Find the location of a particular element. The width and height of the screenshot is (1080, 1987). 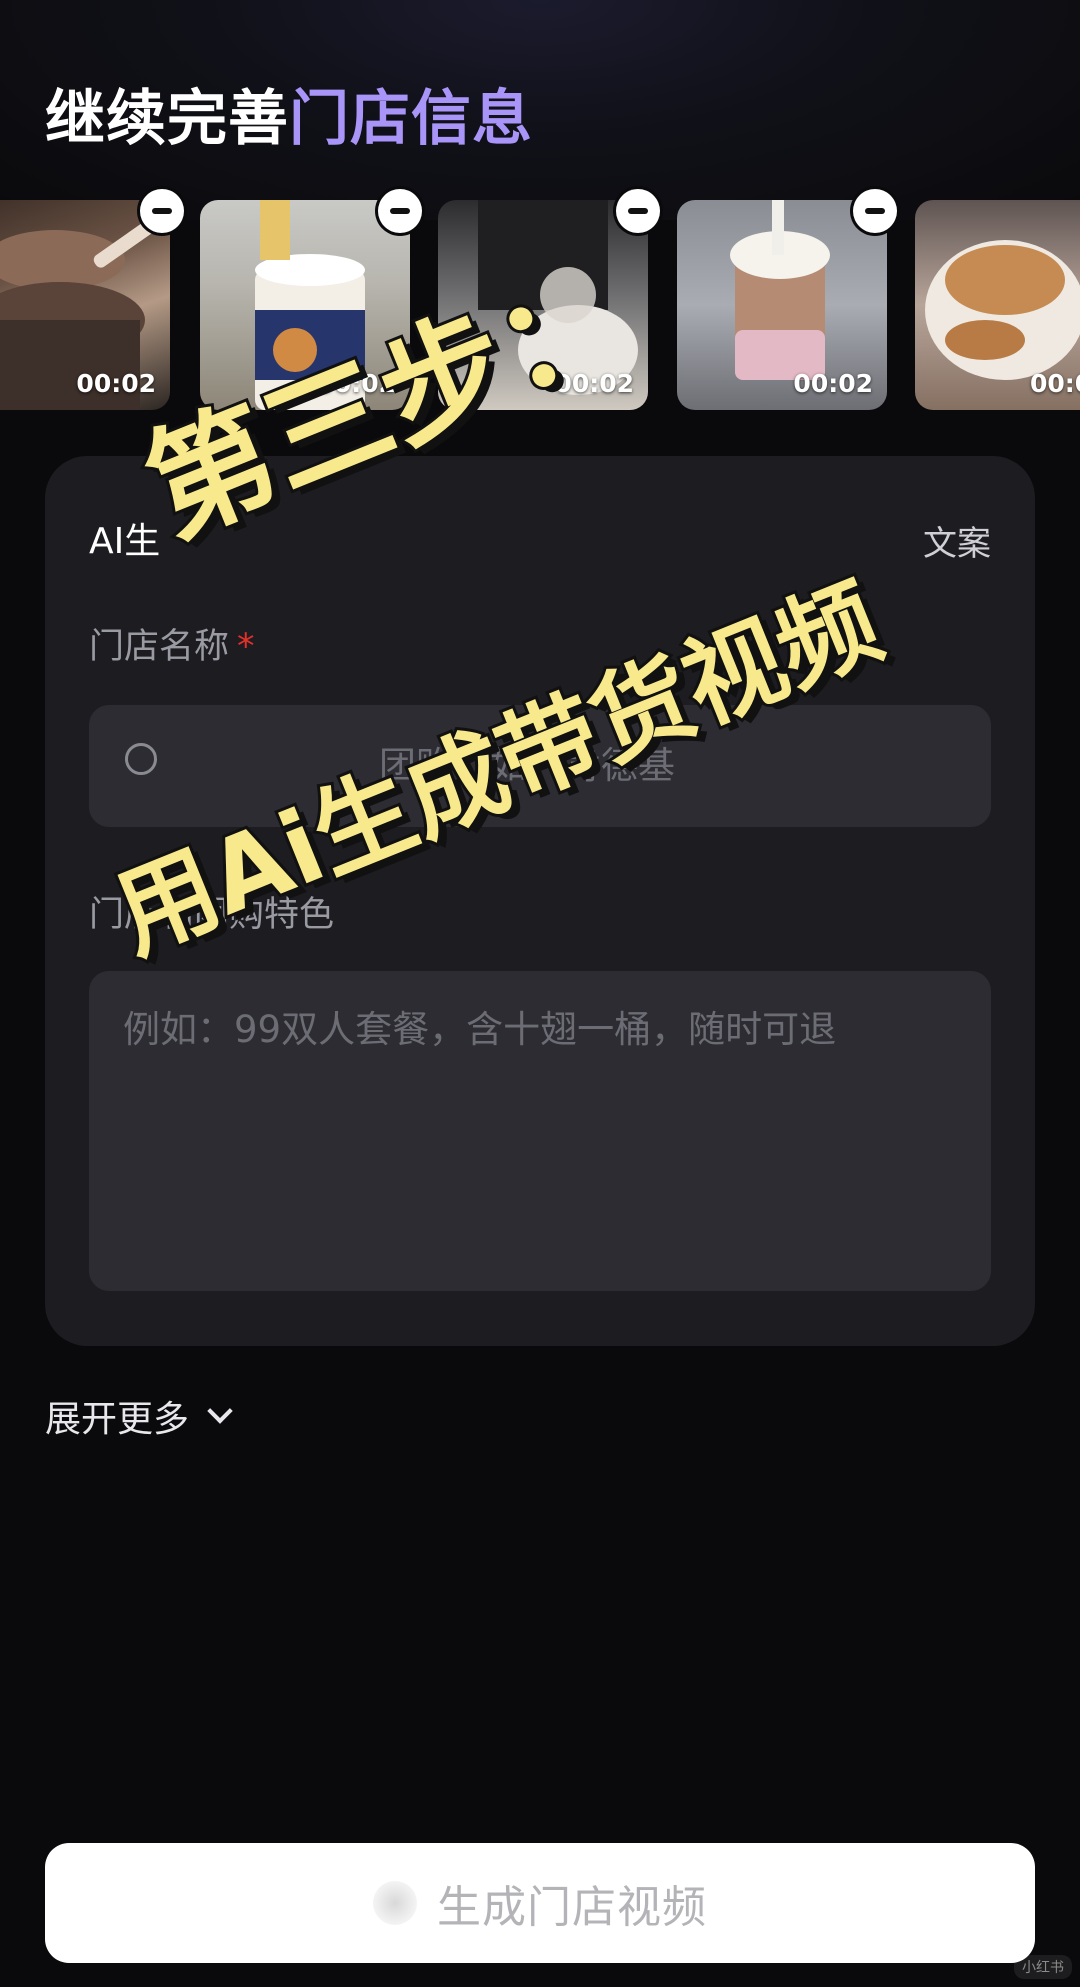

search-icon is located at coordinates (141, 759).